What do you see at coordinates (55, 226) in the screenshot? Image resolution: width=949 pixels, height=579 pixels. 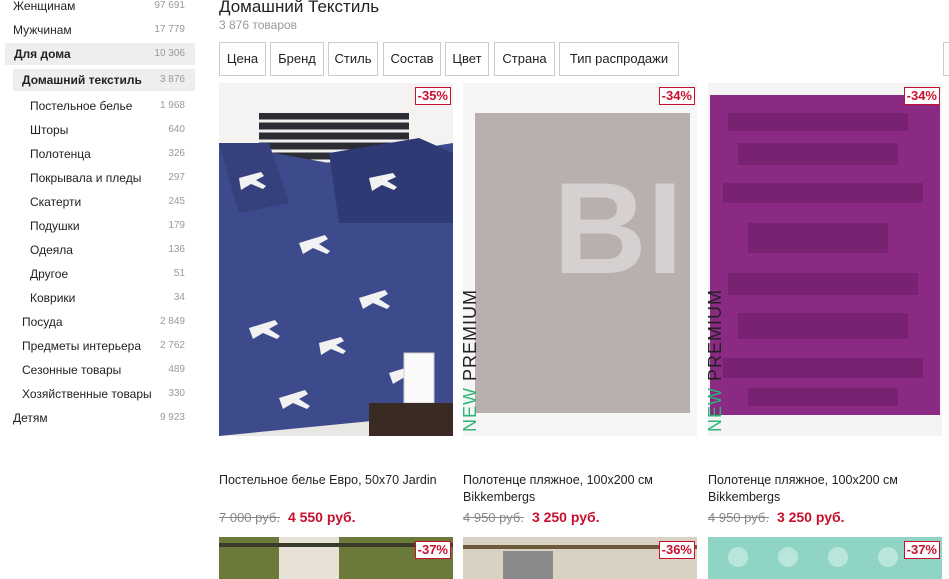 I see `sidebar-item-label: Подушки` at bounding box center [55, 226].